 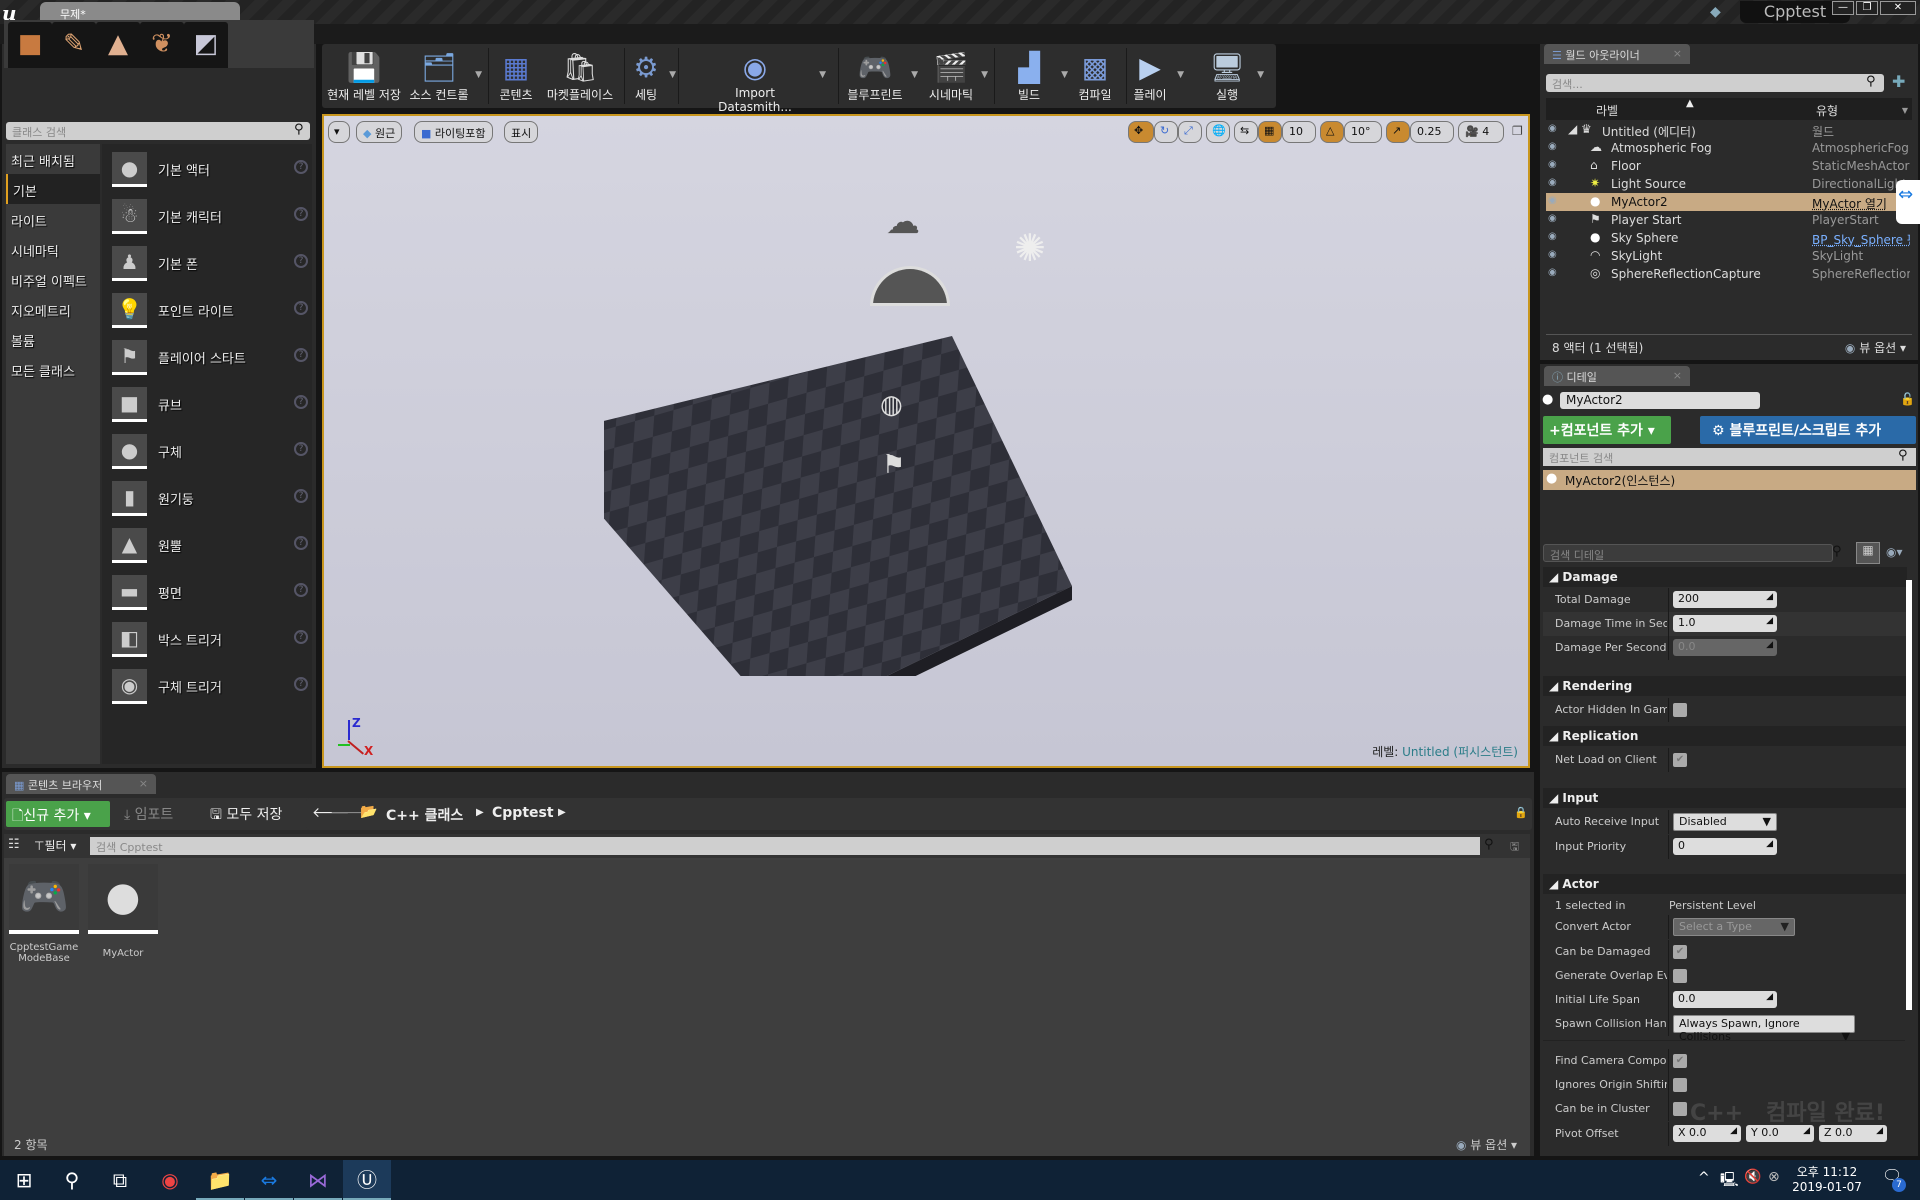 What do you see at coordinates (1680, 976) in the screenshot?
I see `generate-overlap-checkbox` at bounding box center [1680, 976].